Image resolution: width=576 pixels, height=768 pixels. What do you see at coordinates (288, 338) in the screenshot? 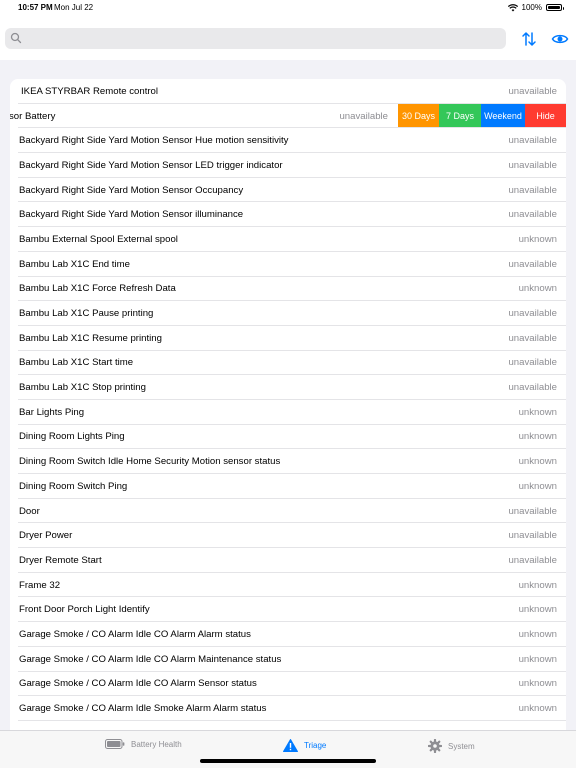
I see `list-item: Bambu Lab X1C Resume printing unavailable` at bounding box center [288, 338].